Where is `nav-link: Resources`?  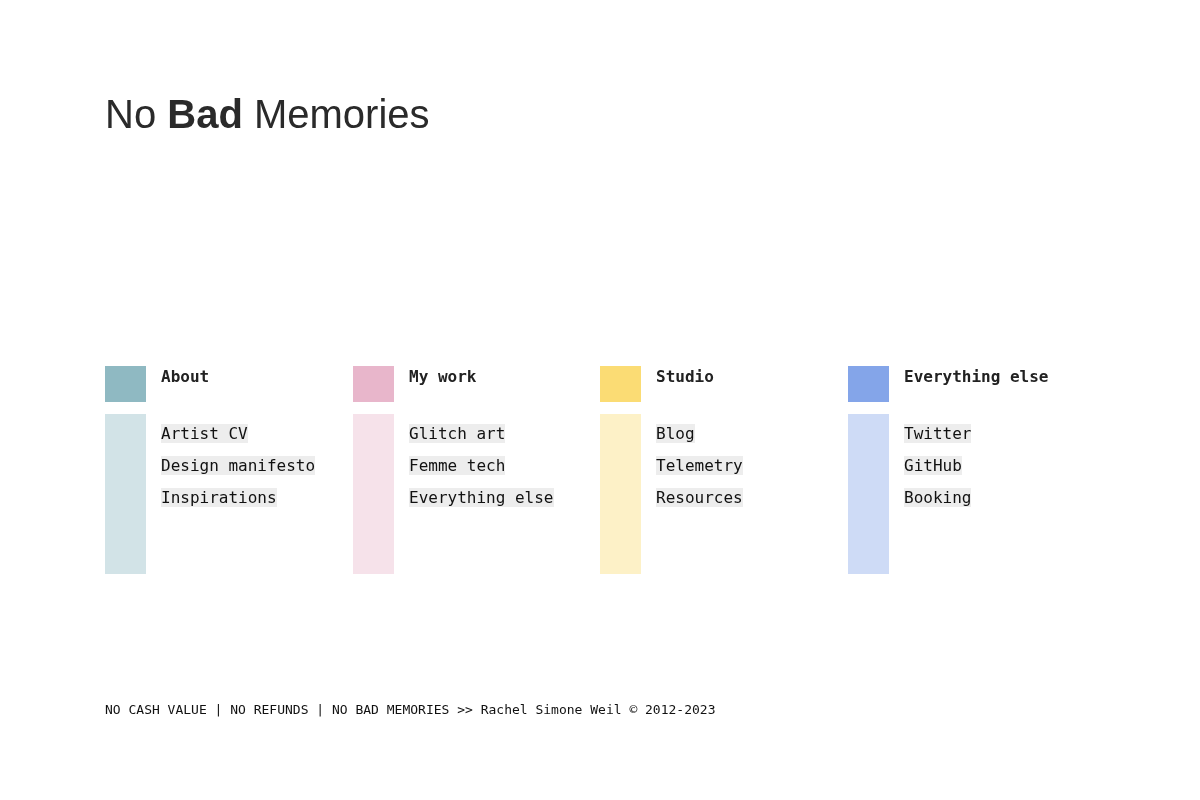
nav-link: Resources is located at coordinates (699, 497).